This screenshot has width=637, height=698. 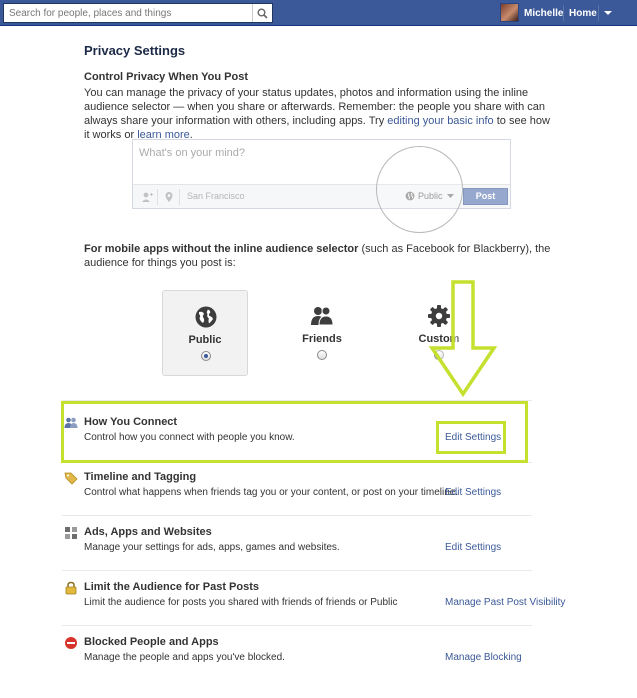 What do you see at coordinates (543, 13) in the screenshot?
I see `profile-link: Michelle` at bounding box center [543, 13].